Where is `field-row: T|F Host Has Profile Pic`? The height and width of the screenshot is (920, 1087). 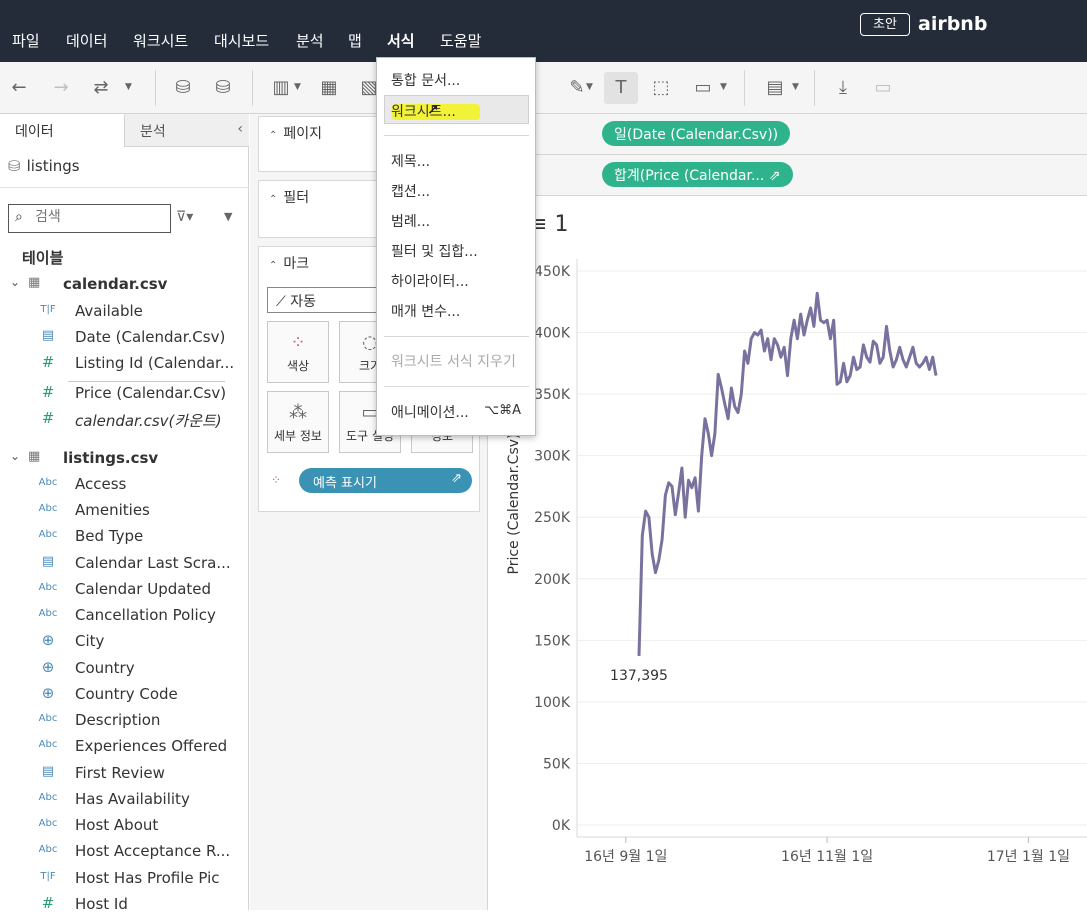 field-row: T|F Host Has Profile Pic is located at coordinates (124, 881).